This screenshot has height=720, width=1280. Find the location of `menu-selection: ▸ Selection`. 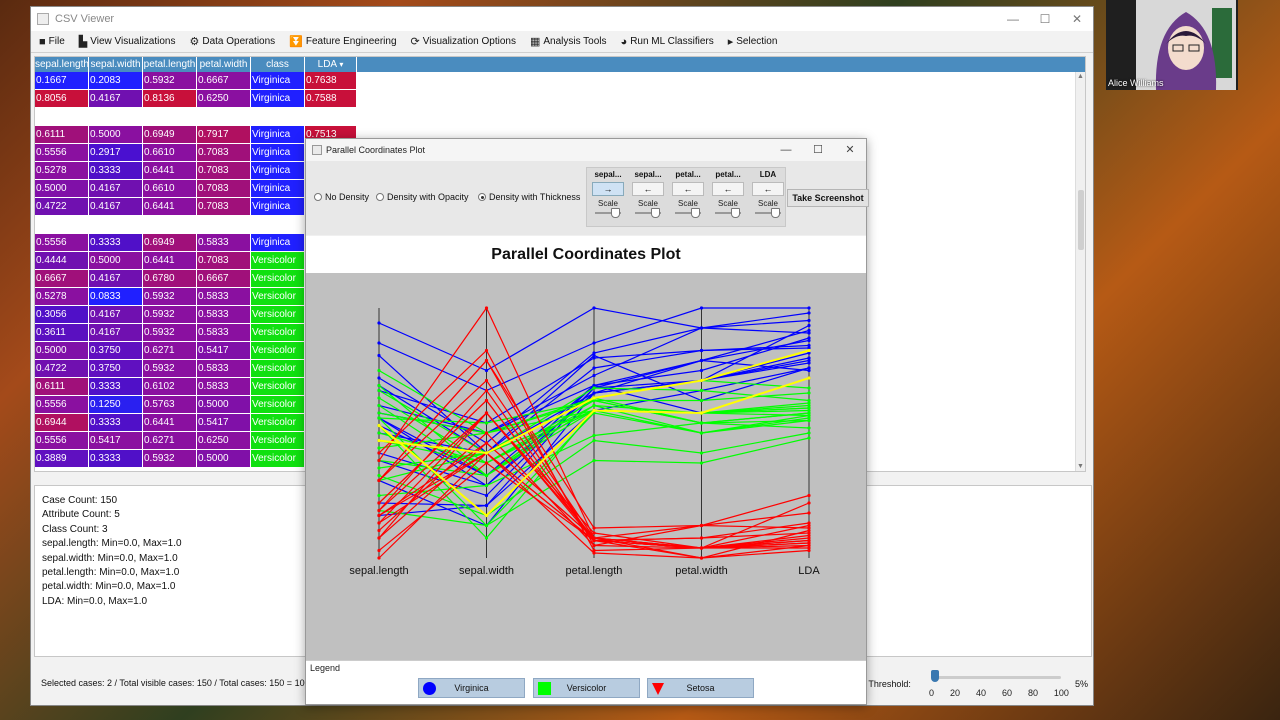

menu-selection: ▸ Selection is located at coordinates (753, 41).